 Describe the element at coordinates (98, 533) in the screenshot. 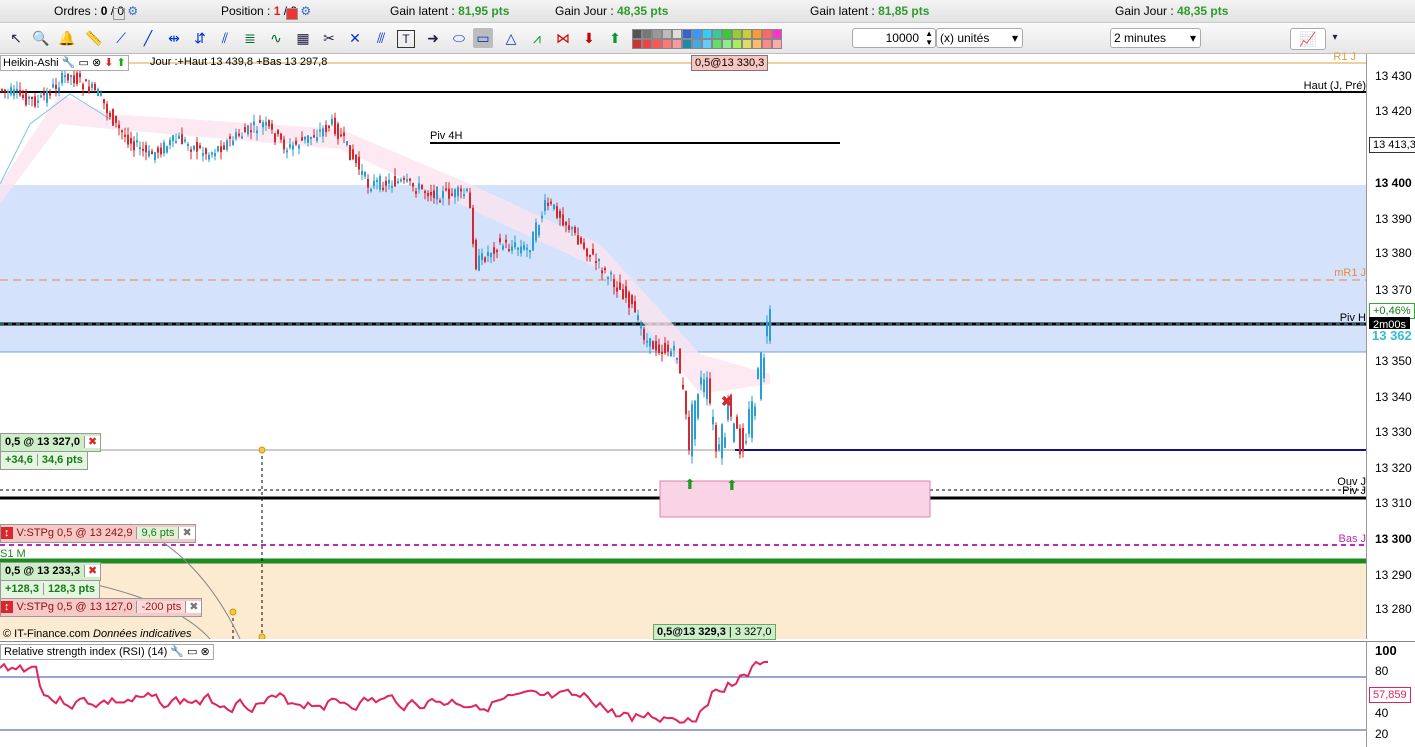

I see `stop-order-1: ↕ V:STPg 0,5 @ 13 242,9 9,6 pts ✖` at that location.